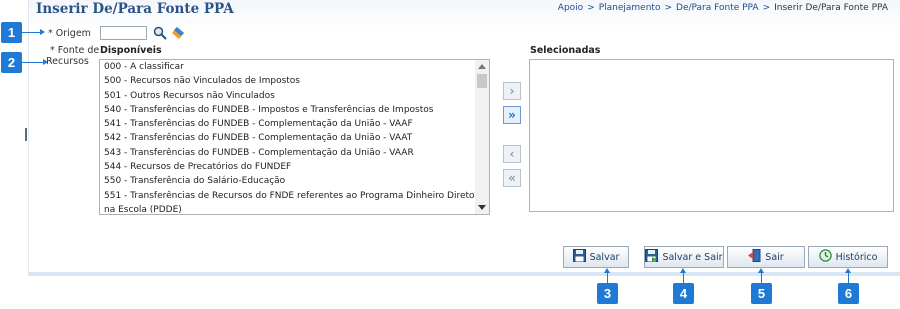 This screenshot has width=900, height=309. Describe the element at coordinates (570, 8) in the screenshot. I see `breadcrumb-link-apoio: Apoio` at that location.